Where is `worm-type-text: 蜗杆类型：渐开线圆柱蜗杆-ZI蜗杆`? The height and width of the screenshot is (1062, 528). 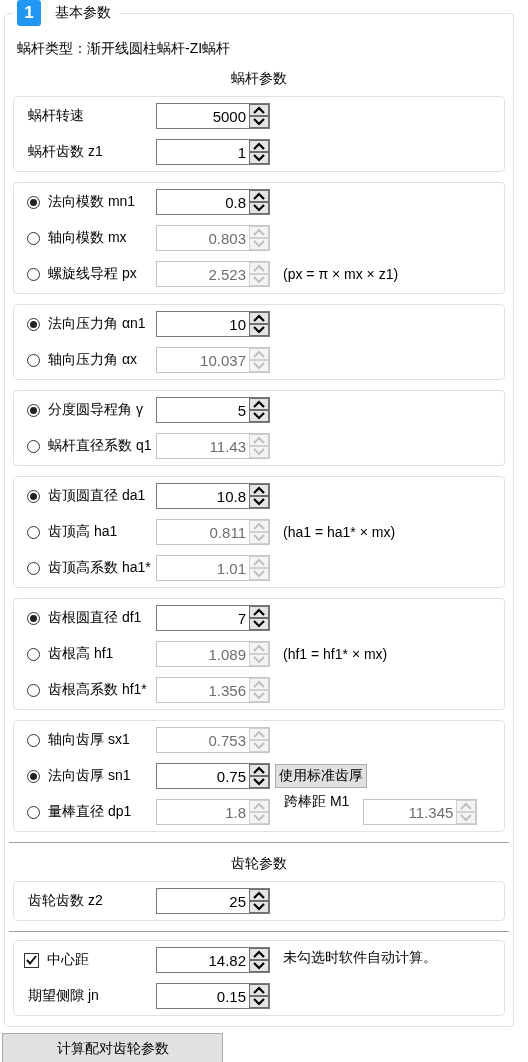
worm-type-text: 蜗杆类型：渐开线圆柱蜗杆-ZI蜗杆 is located at coordinates (124, 48).